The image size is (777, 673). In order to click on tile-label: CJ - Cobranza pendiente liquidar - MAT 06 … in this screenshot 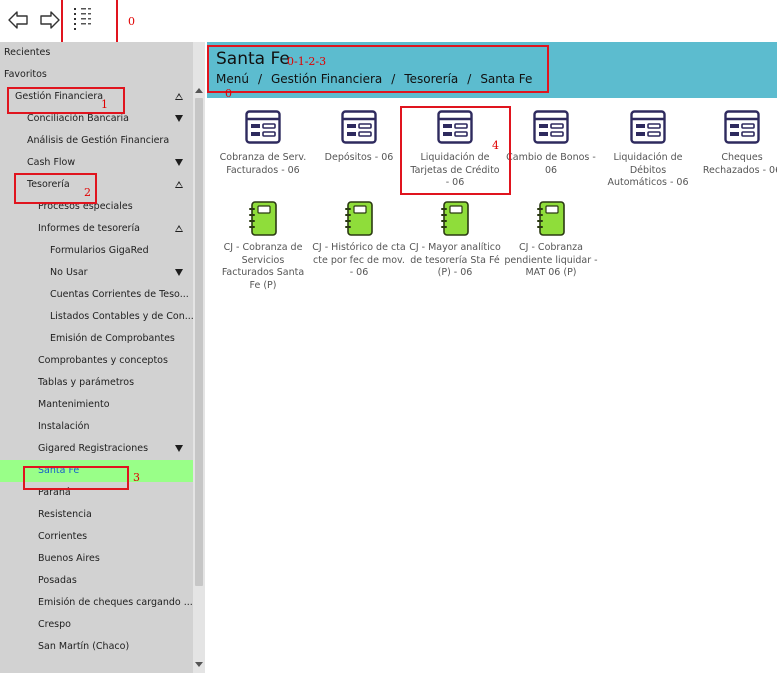, I will do `click(551, 261)`.